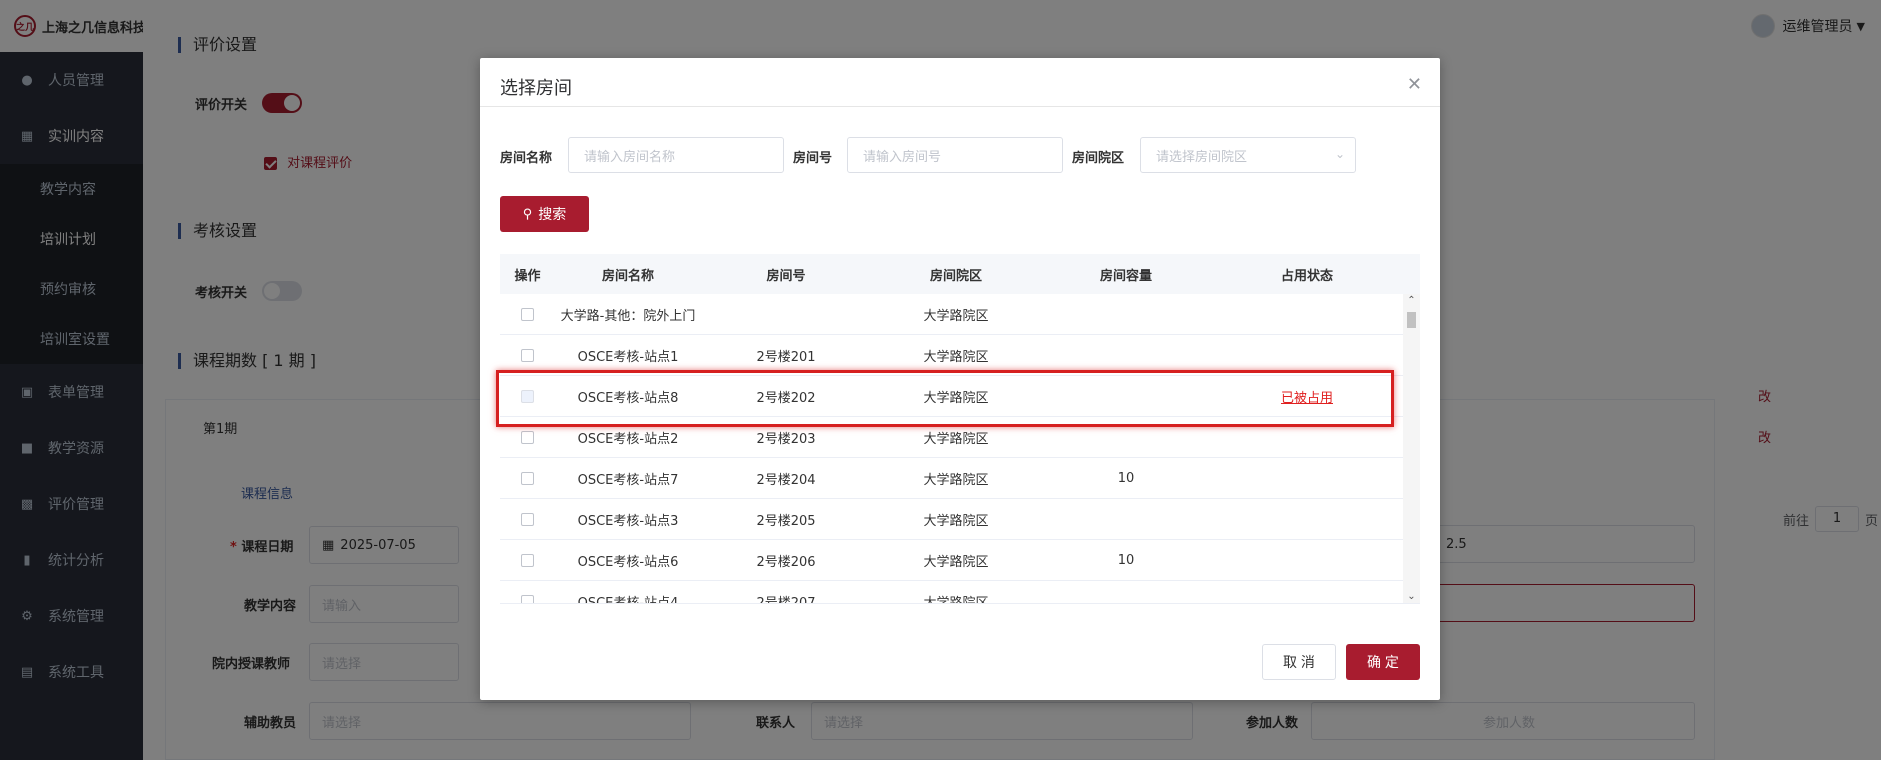 The height and width of the screenshot is (760, 1881). Describe the element at coordinates (527, 276) in the screenshot. I see `col-op: 操作` at that location.